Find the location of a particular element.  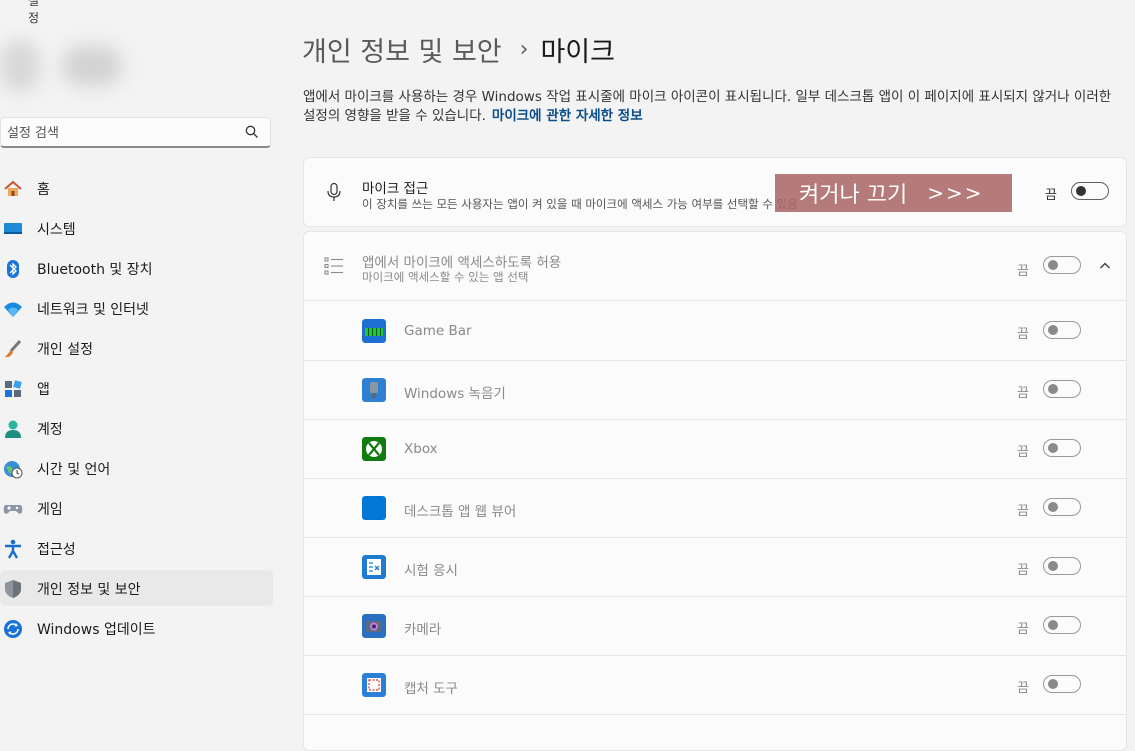

chevron-up-icon is located at coordinates (1105, 266).